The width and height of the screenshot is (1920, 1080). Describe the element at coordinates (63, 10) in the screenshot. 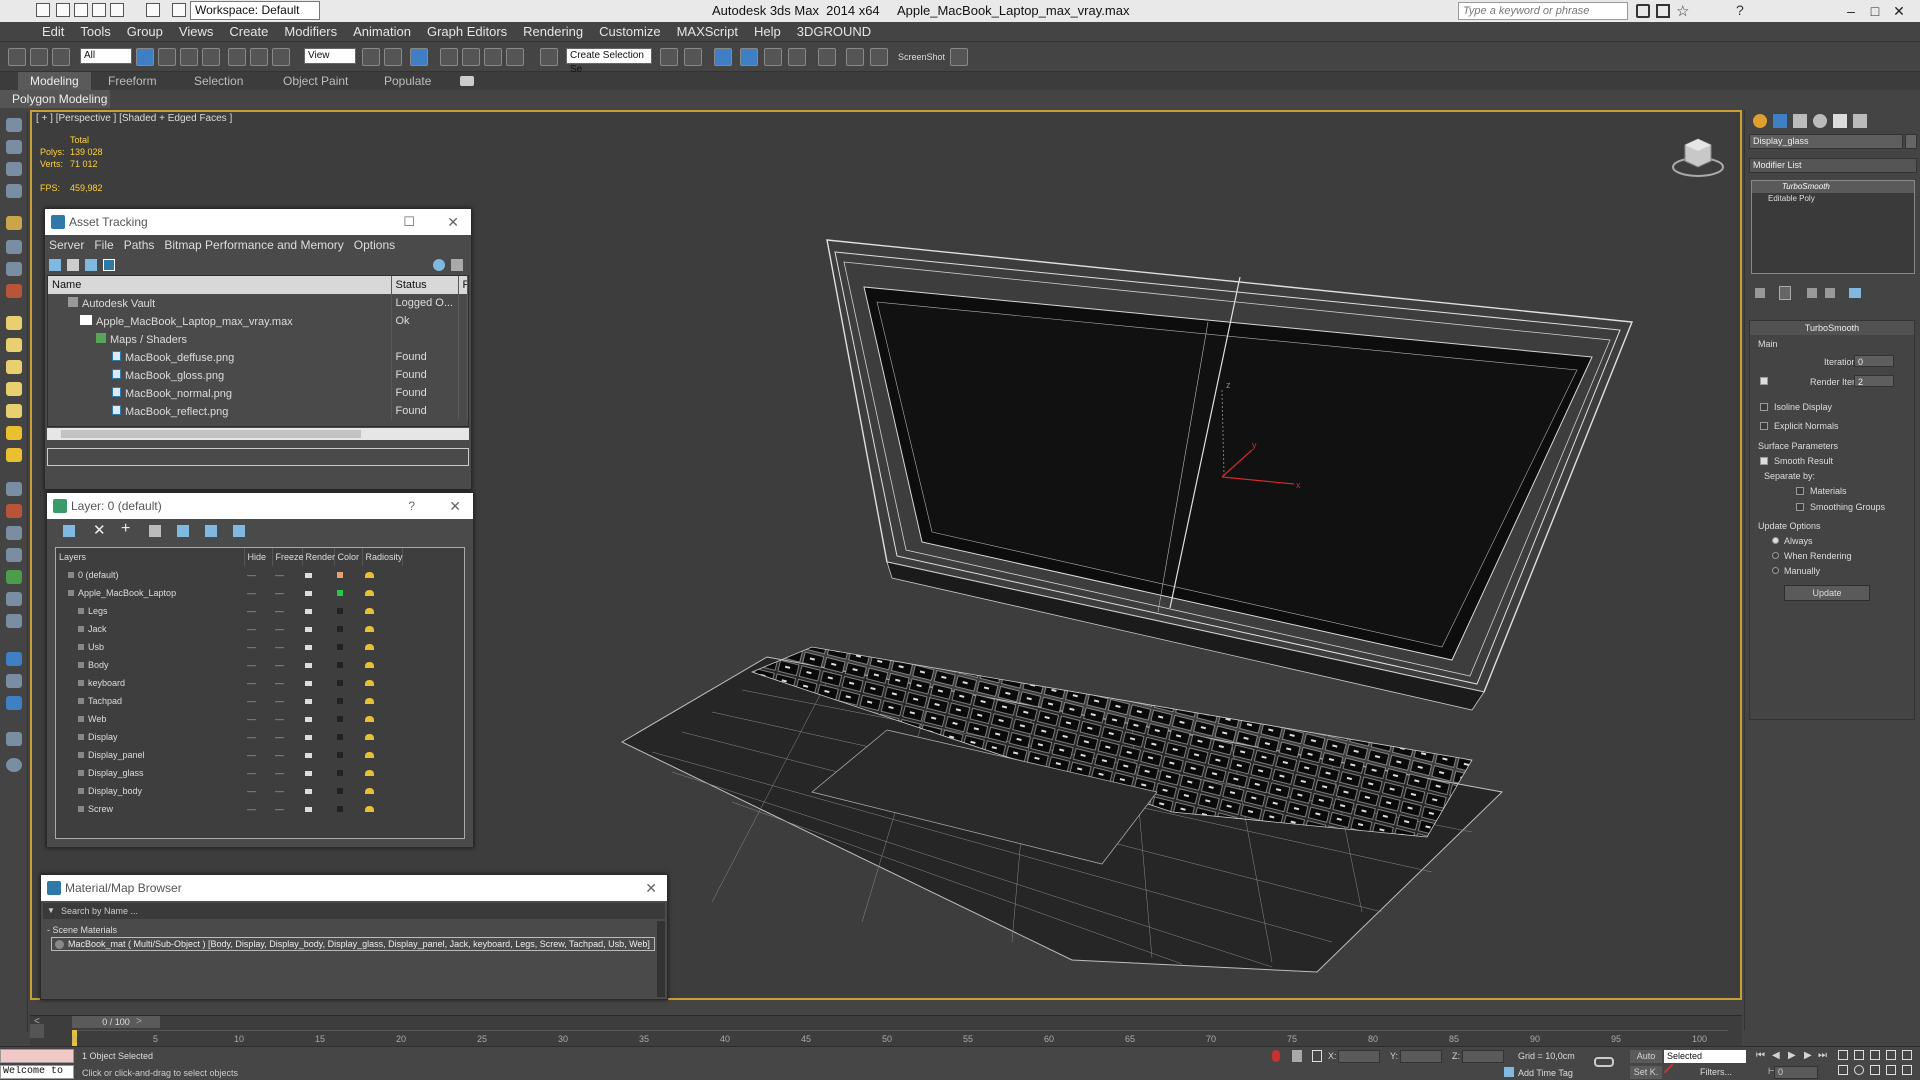

I see `new-file-icon` at that location.